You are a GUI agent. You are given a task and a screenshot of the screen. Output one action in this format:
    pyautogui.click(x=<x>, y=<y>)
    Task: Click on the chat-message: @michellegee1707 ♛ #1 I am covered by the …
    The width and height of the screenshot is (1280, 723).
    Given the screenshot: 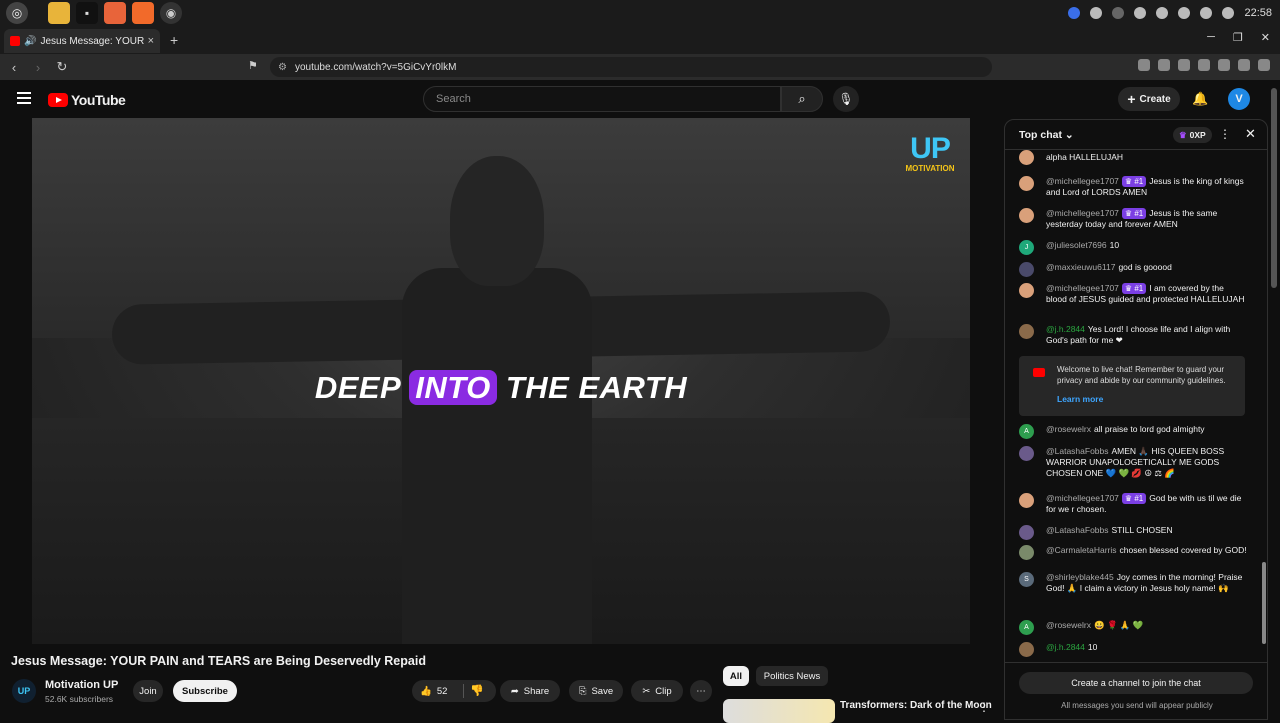 What is the action you would take?
    pyautogui.click(x=1133, y=294)
    